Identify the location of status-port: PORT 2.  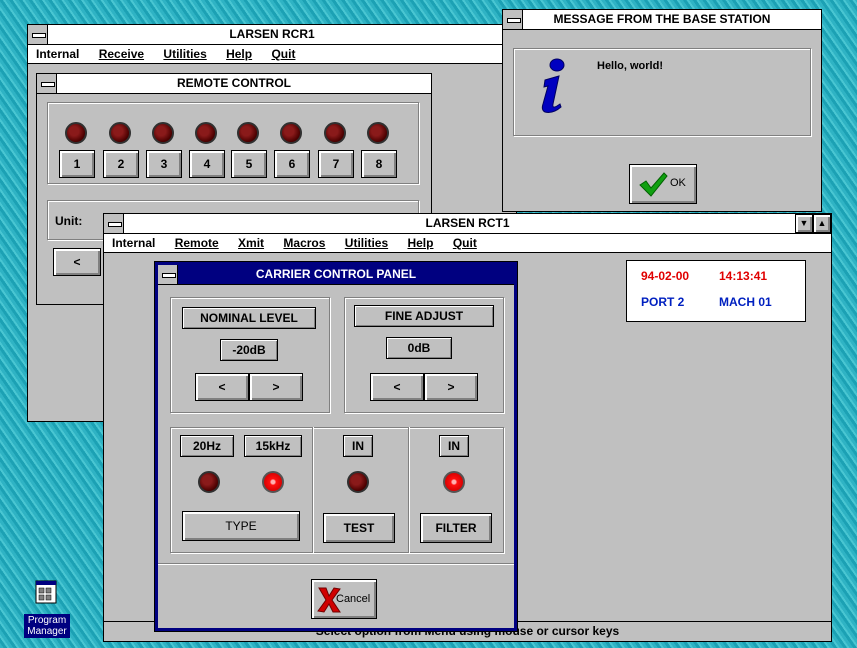
(663, 302).